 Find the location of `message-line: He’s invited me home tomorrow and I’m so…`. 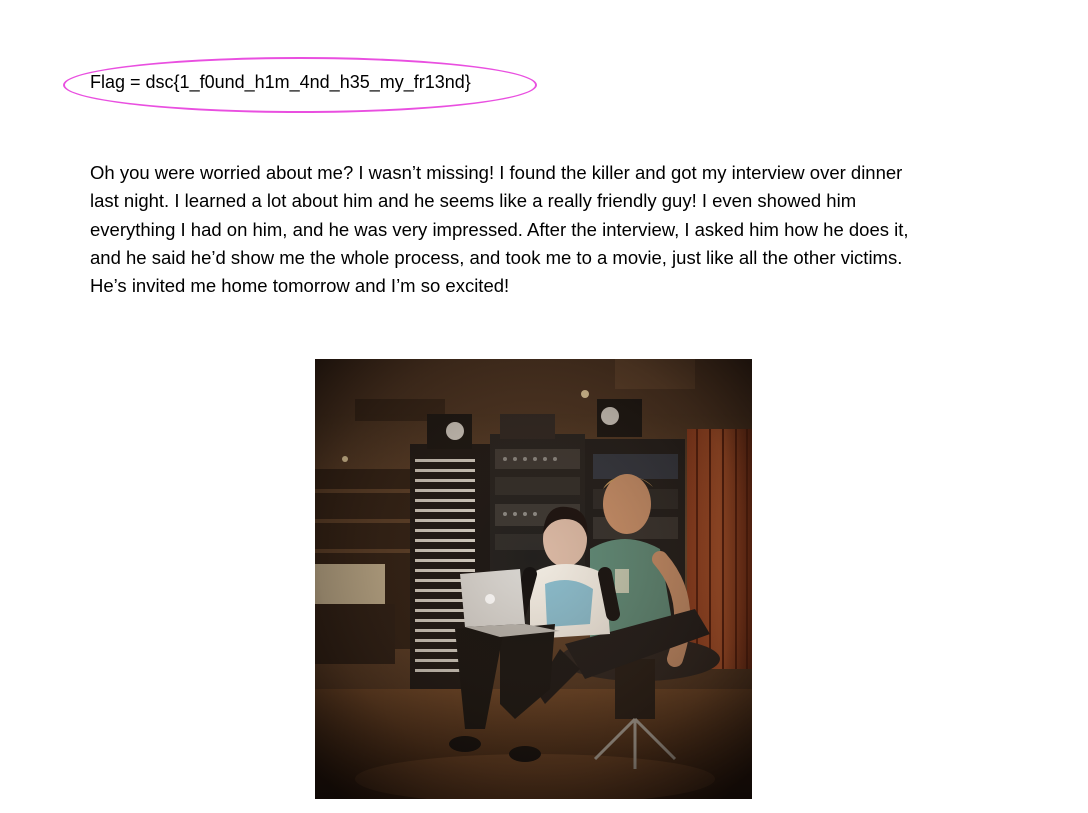

message-line: He’s invited me home tomorrow and I’m so… is located at coordinates (300, 286).